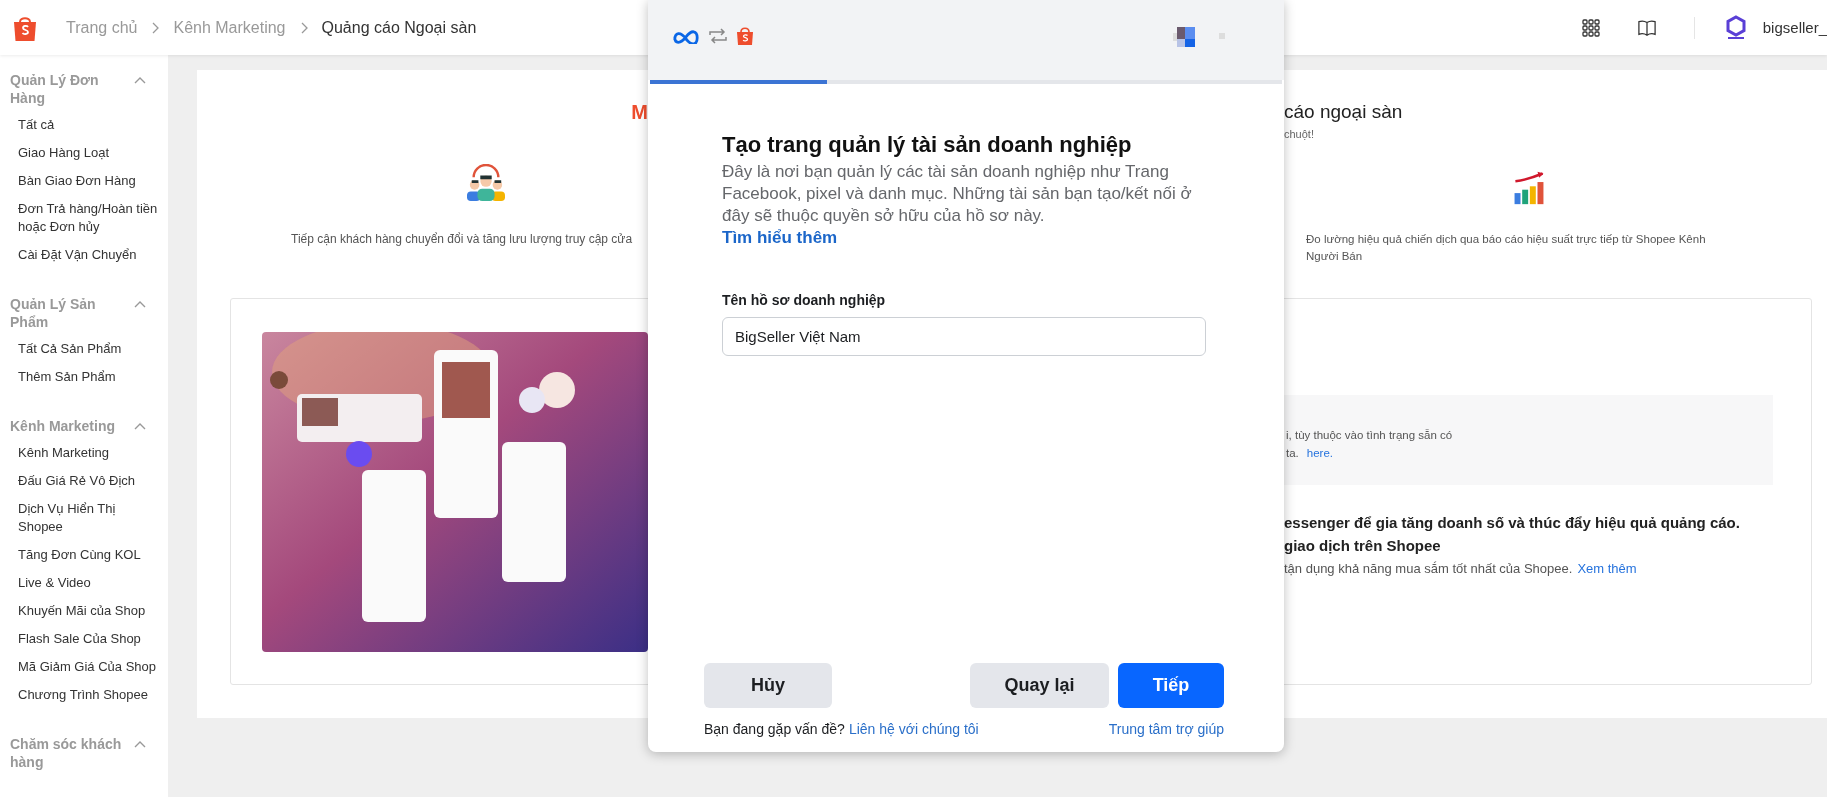 Image resolution: width=1827 pixels, height=797 pixels. Describe the element at coordinates (84, 153) in the screenshot. I see `sidebar-item: Giao Hàng Loạt` at that location.